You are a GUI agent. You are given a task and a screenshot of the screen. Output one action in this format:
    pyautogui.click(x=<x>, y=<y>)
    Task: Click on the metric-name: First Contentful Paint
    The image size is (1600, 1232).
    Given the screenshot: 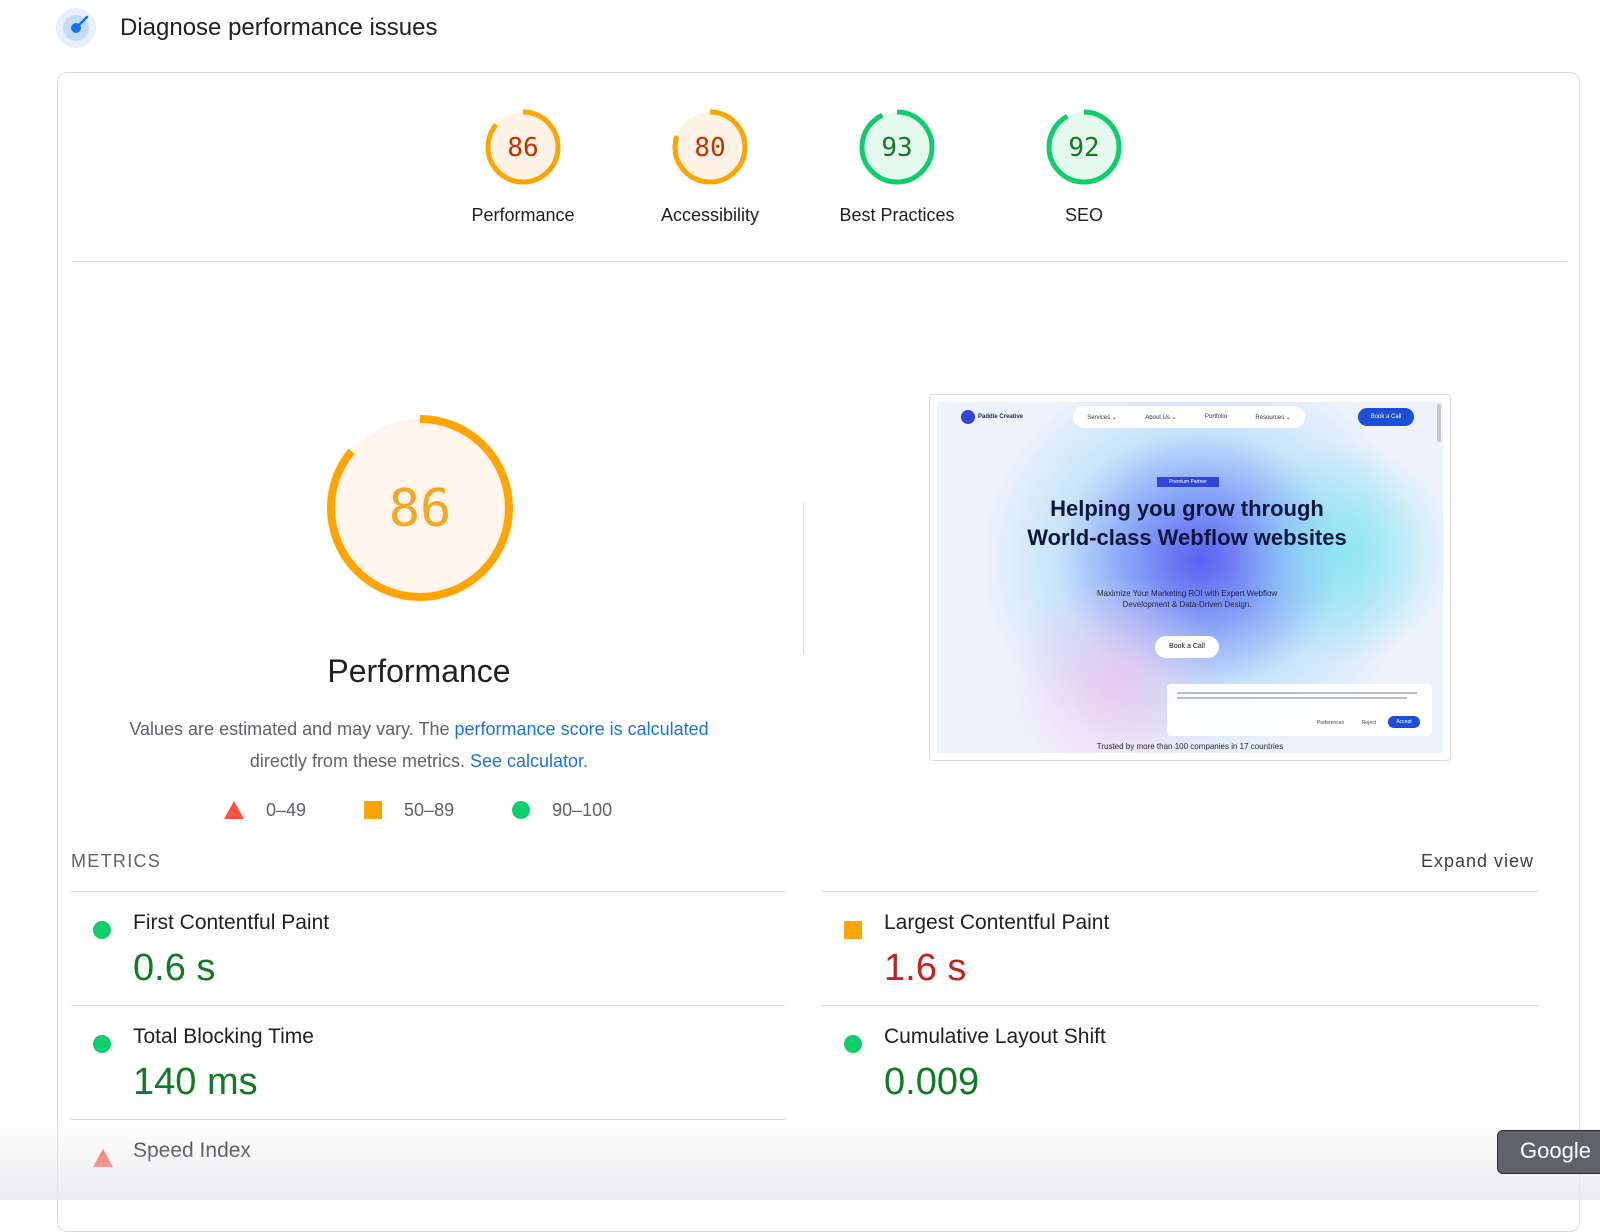 What is the action you would take?
    pyautogui.click(x=231, y=922)
    